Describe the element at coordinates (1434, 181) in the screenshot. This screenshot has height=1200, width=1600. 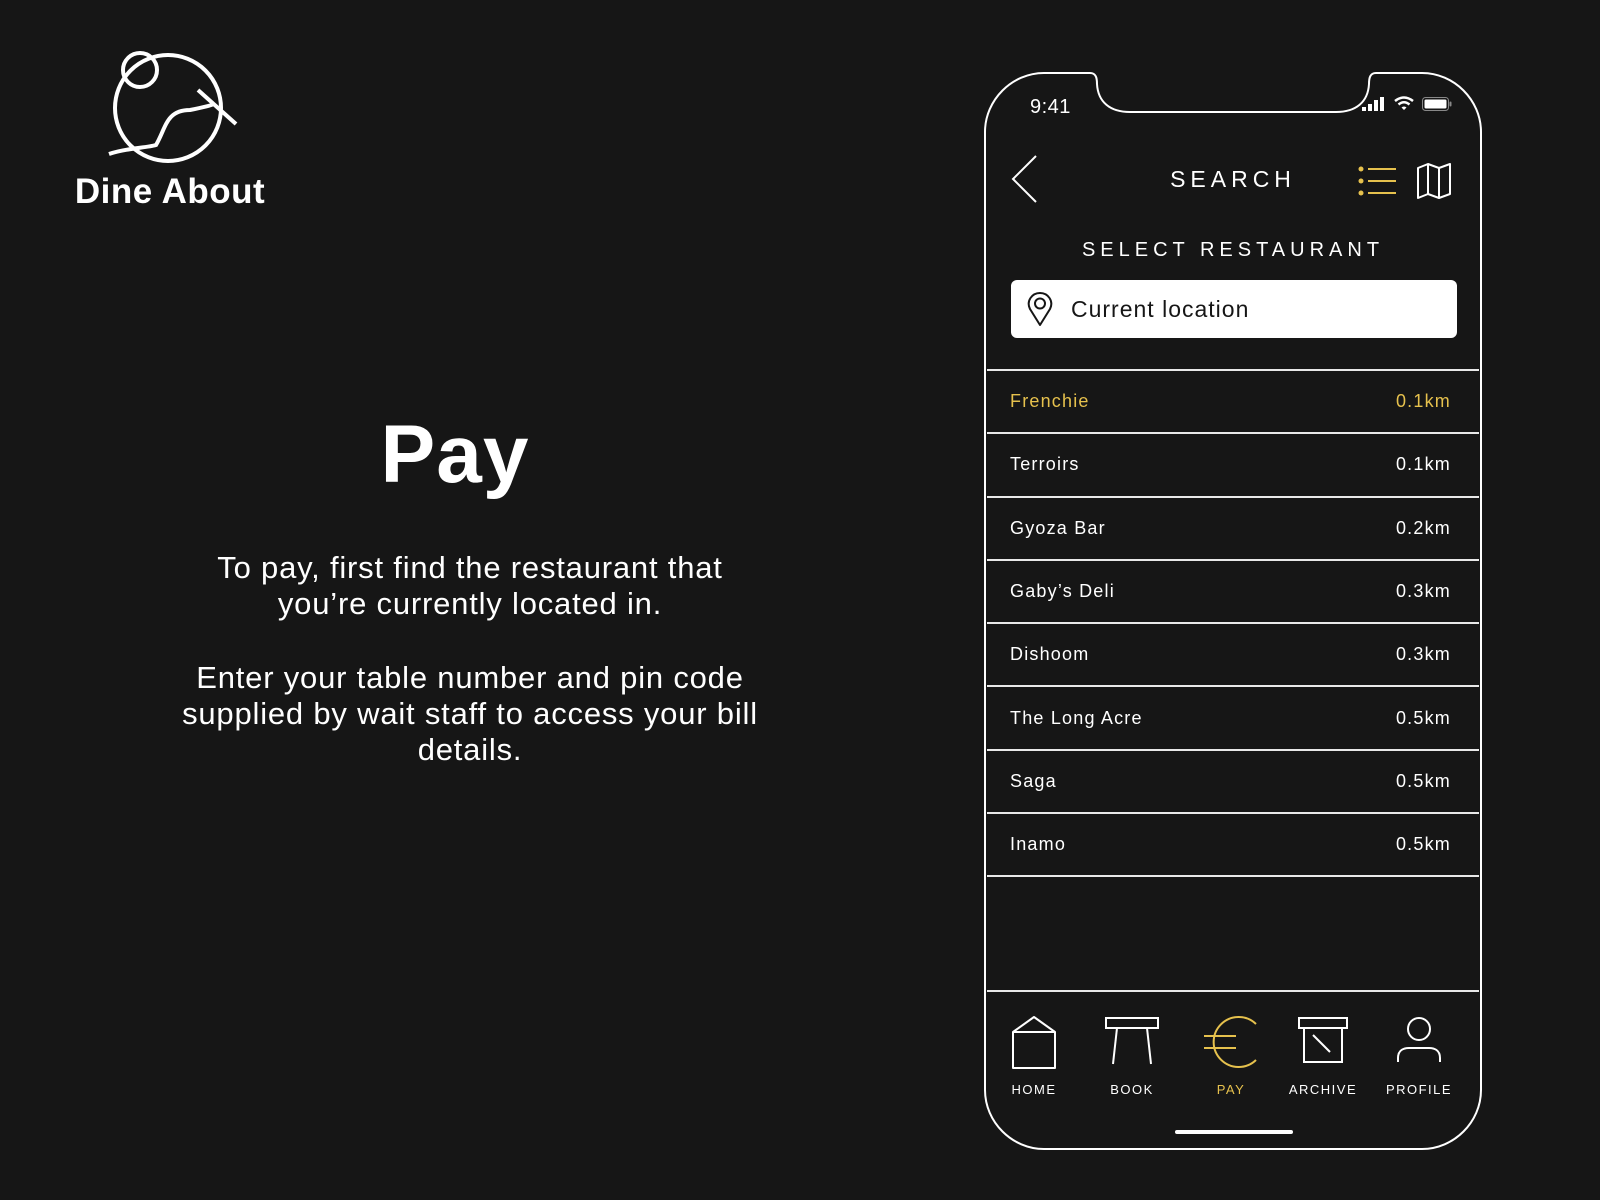
I see `map-icon` at that location.